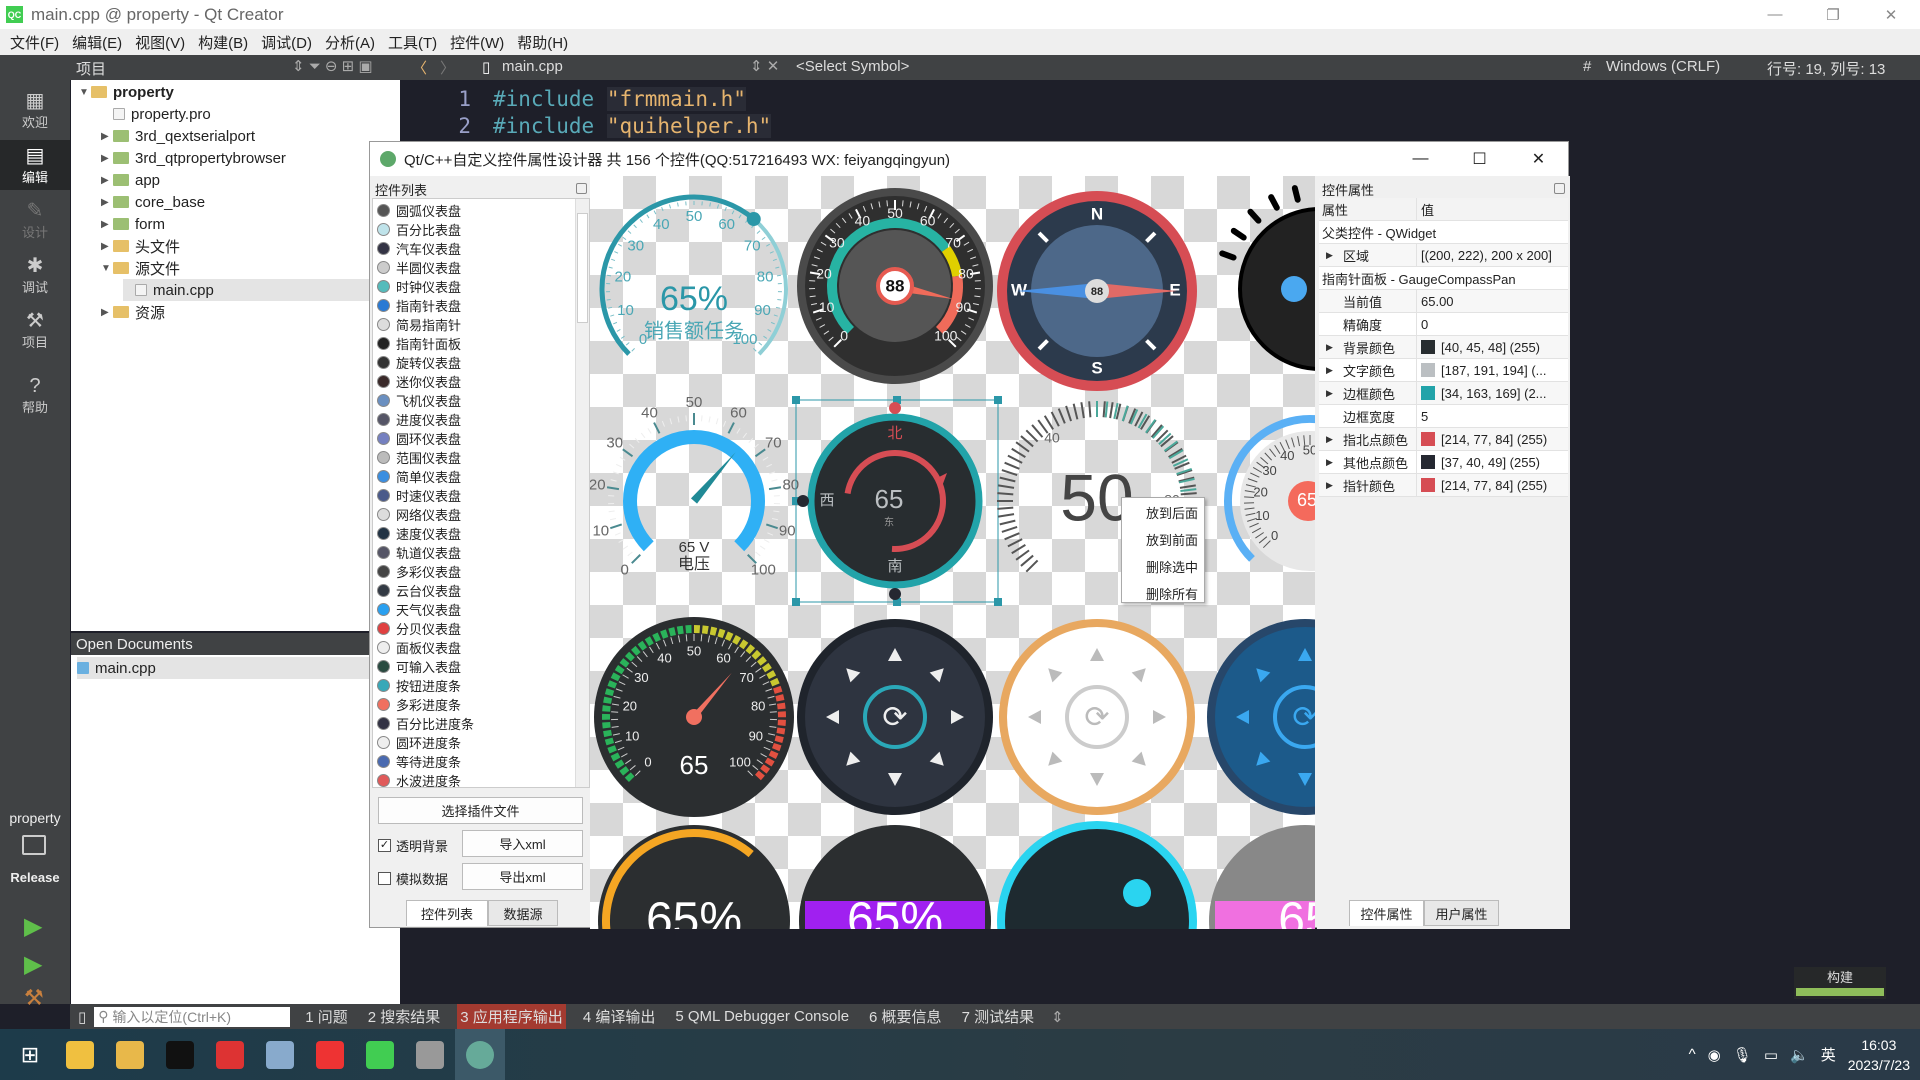 The image size is (1920, 1080). Describe the element at coordinates (419, 704) in the screenshot. I see `widget-list-item: 多彩进度条` at that location.